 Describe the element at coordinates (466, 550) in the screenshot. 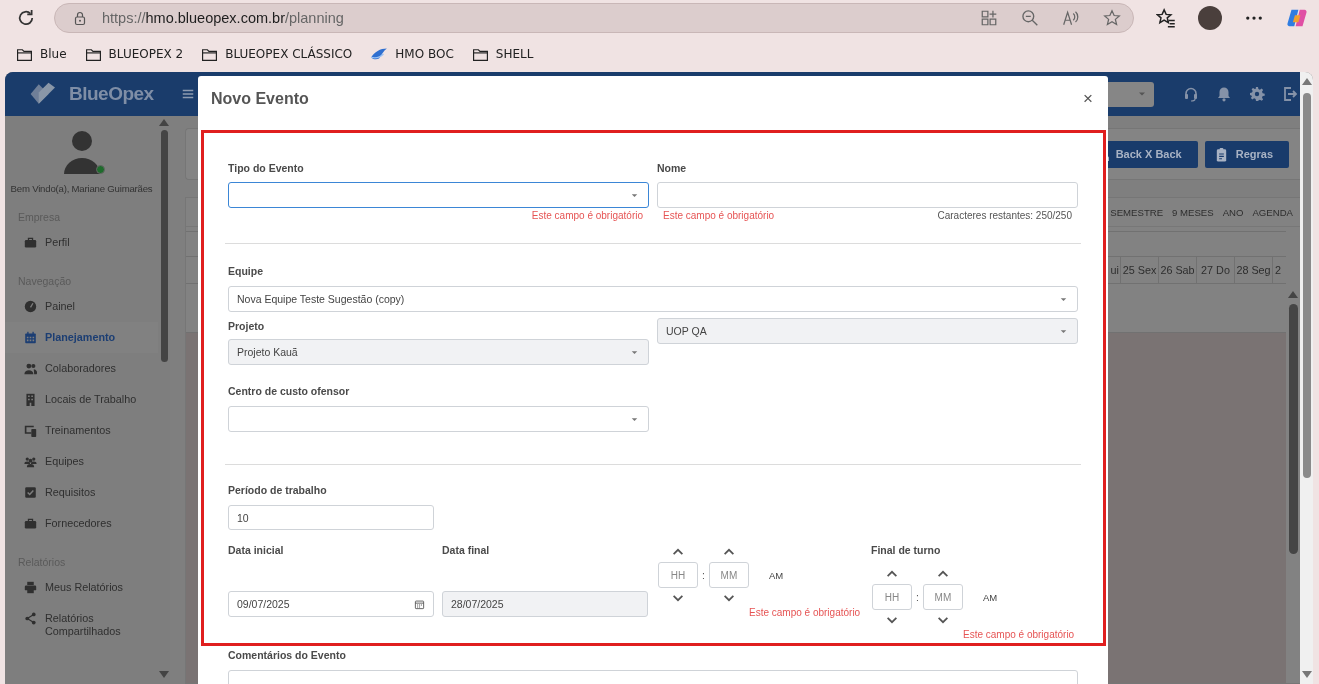

I see `field-label: Data final` at that location.